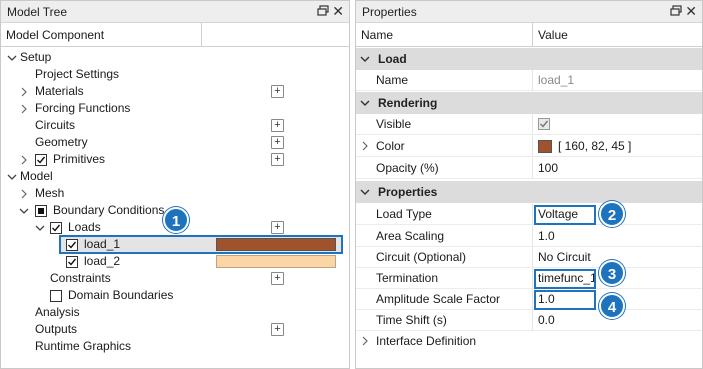 This screenshot has height=369, width=703. I want to click on prop-name: Circuit (Optional), so click(421, 257).